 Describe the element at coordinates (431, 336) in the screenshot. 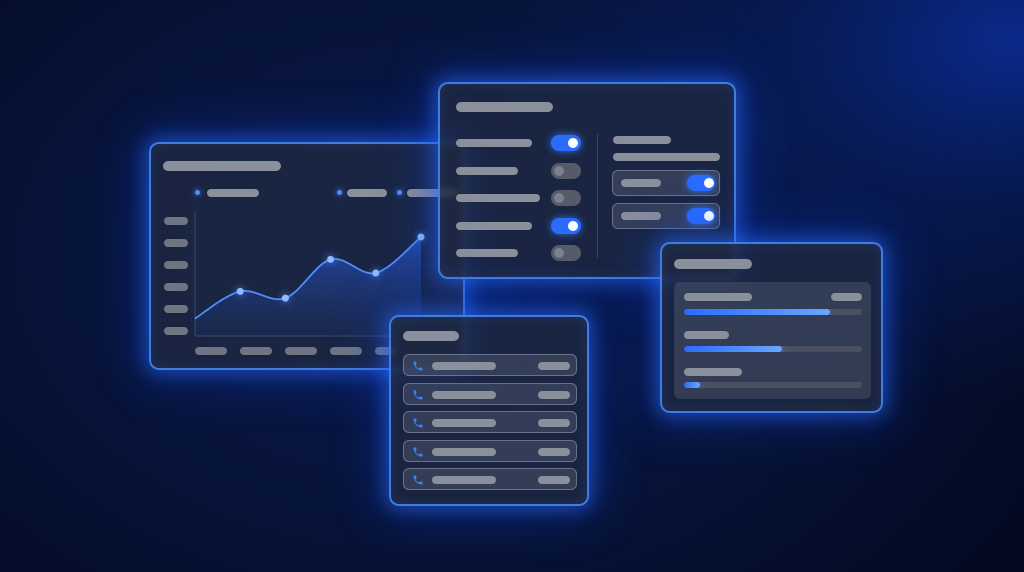

I see `contacts-title-placeholder` at that location.